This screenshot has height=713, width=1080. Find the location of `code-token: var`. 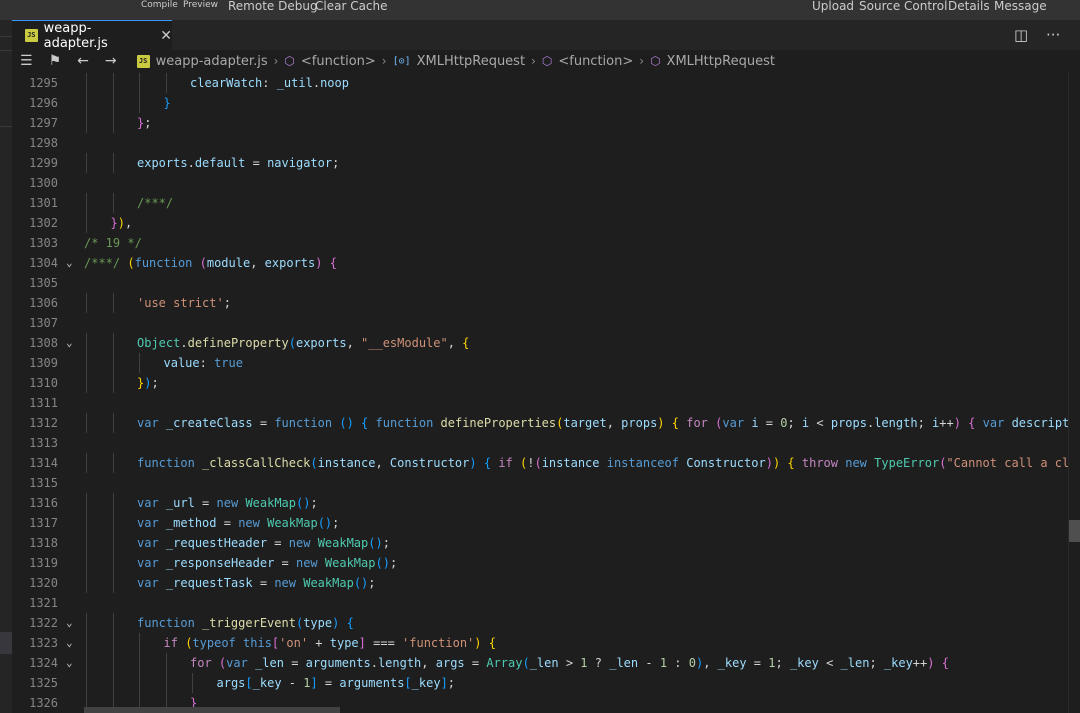

code-token: var is located at coordinates (148, 523).